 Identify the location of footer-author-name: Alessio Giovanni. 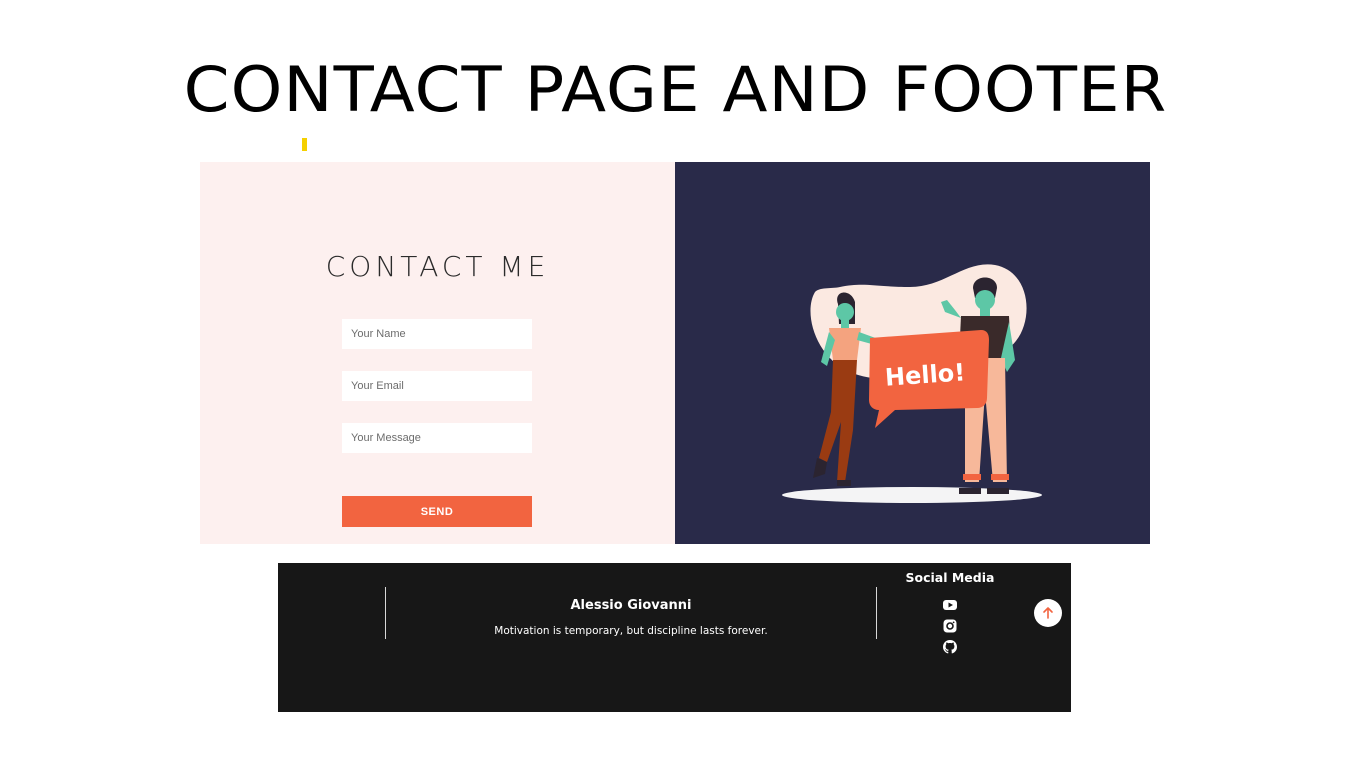
(631, 605).